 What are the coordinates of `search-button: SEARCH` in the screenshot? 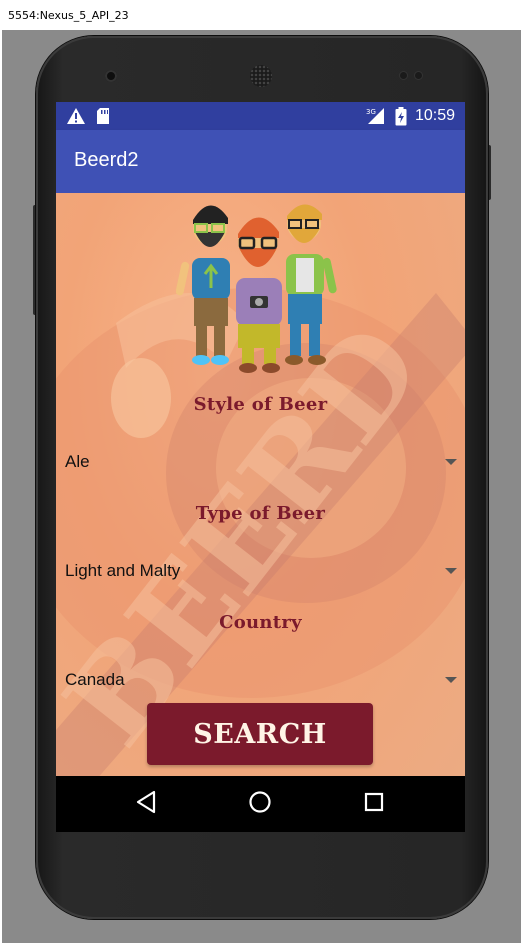 It's located at (260, 734).